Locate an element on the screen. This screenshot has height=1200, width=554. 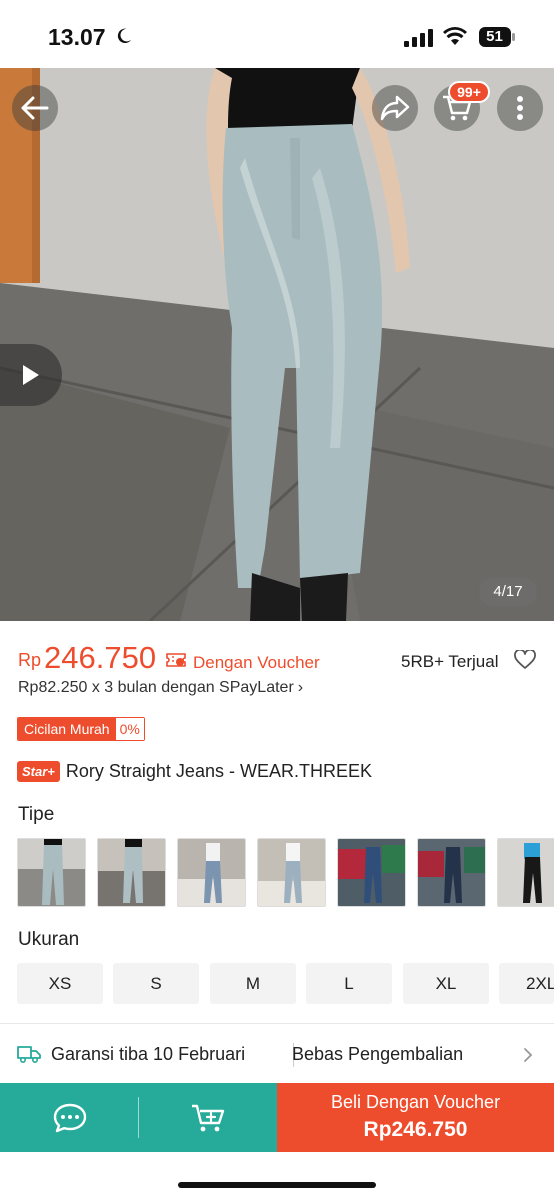
share-button is located at coordinates (395, 108).